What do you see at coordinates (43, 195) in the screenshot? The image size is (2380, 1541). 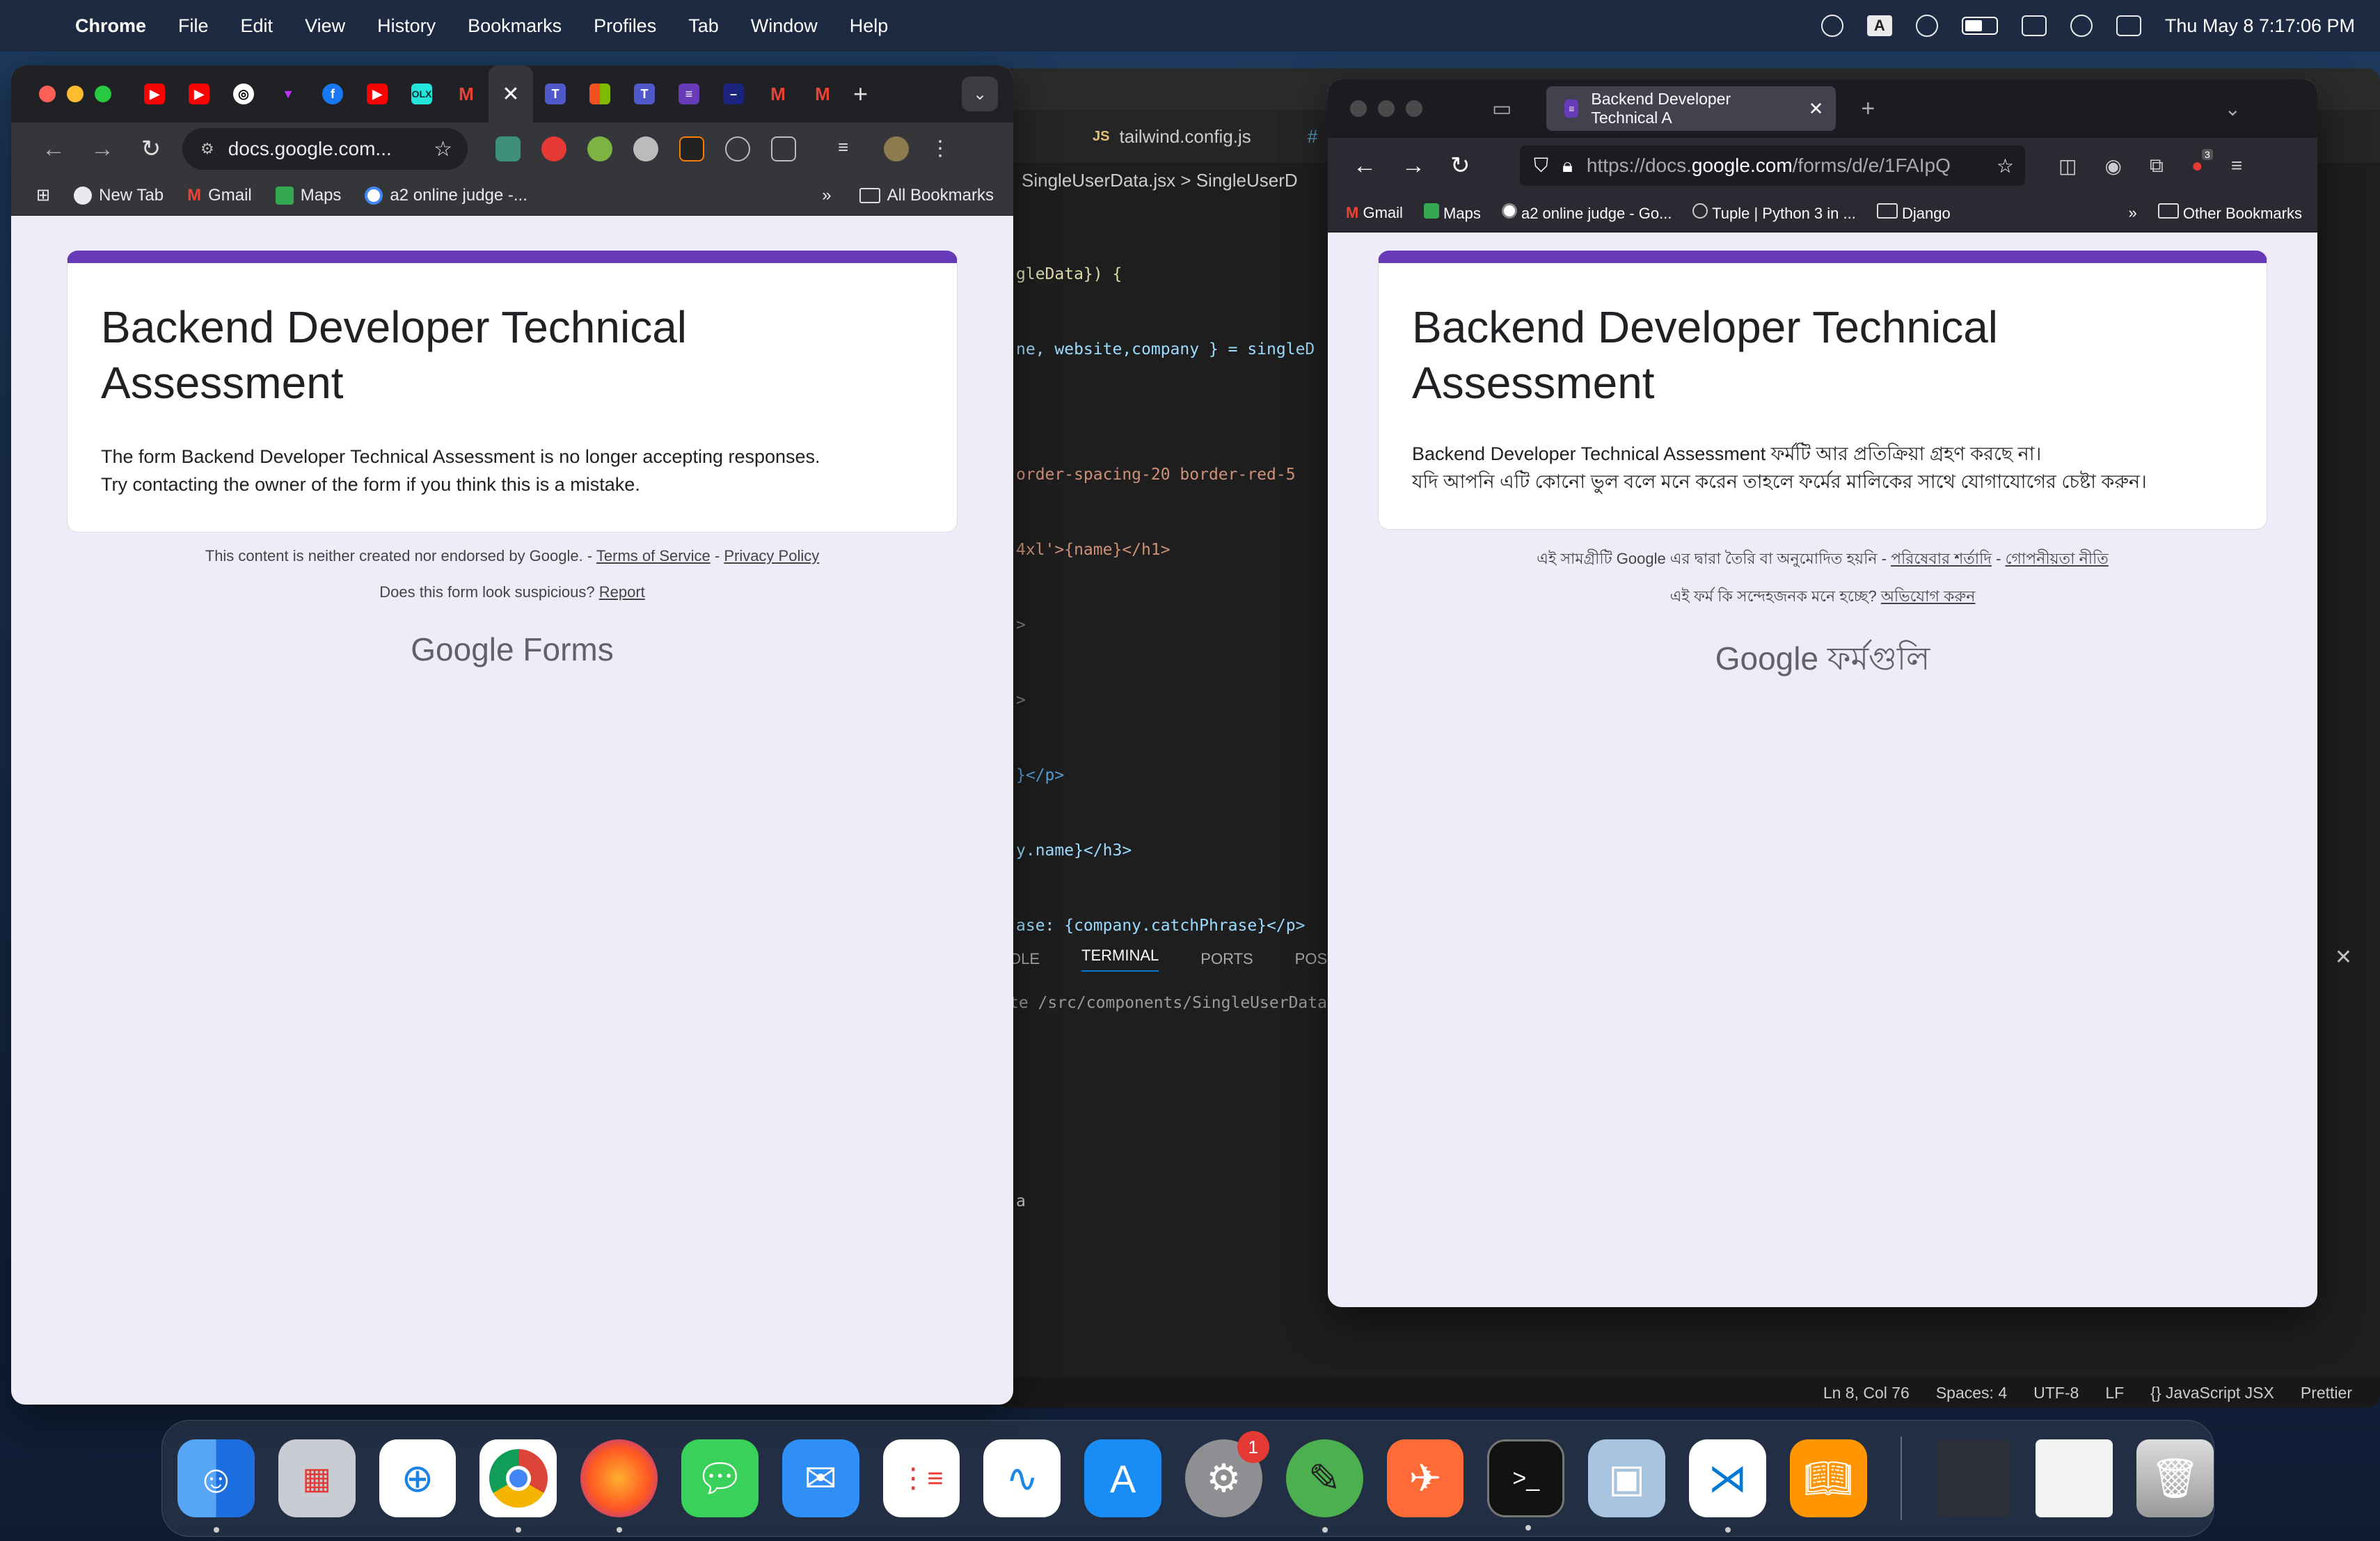 I see `apps-grid-icon: ⊞` at bounding box center [43, 195].